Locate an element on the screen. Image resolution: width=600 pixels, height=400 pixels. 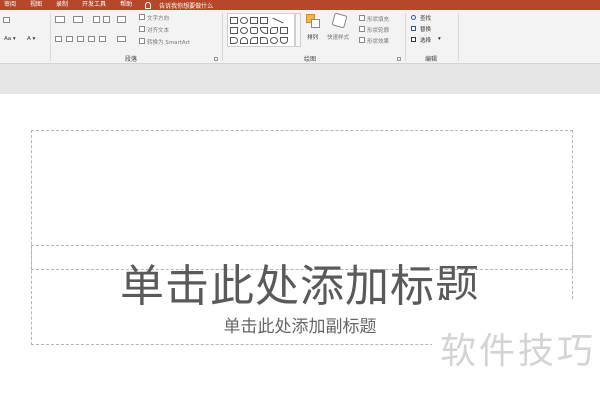
select-button: 选择 is located at coordinates (425, 40).